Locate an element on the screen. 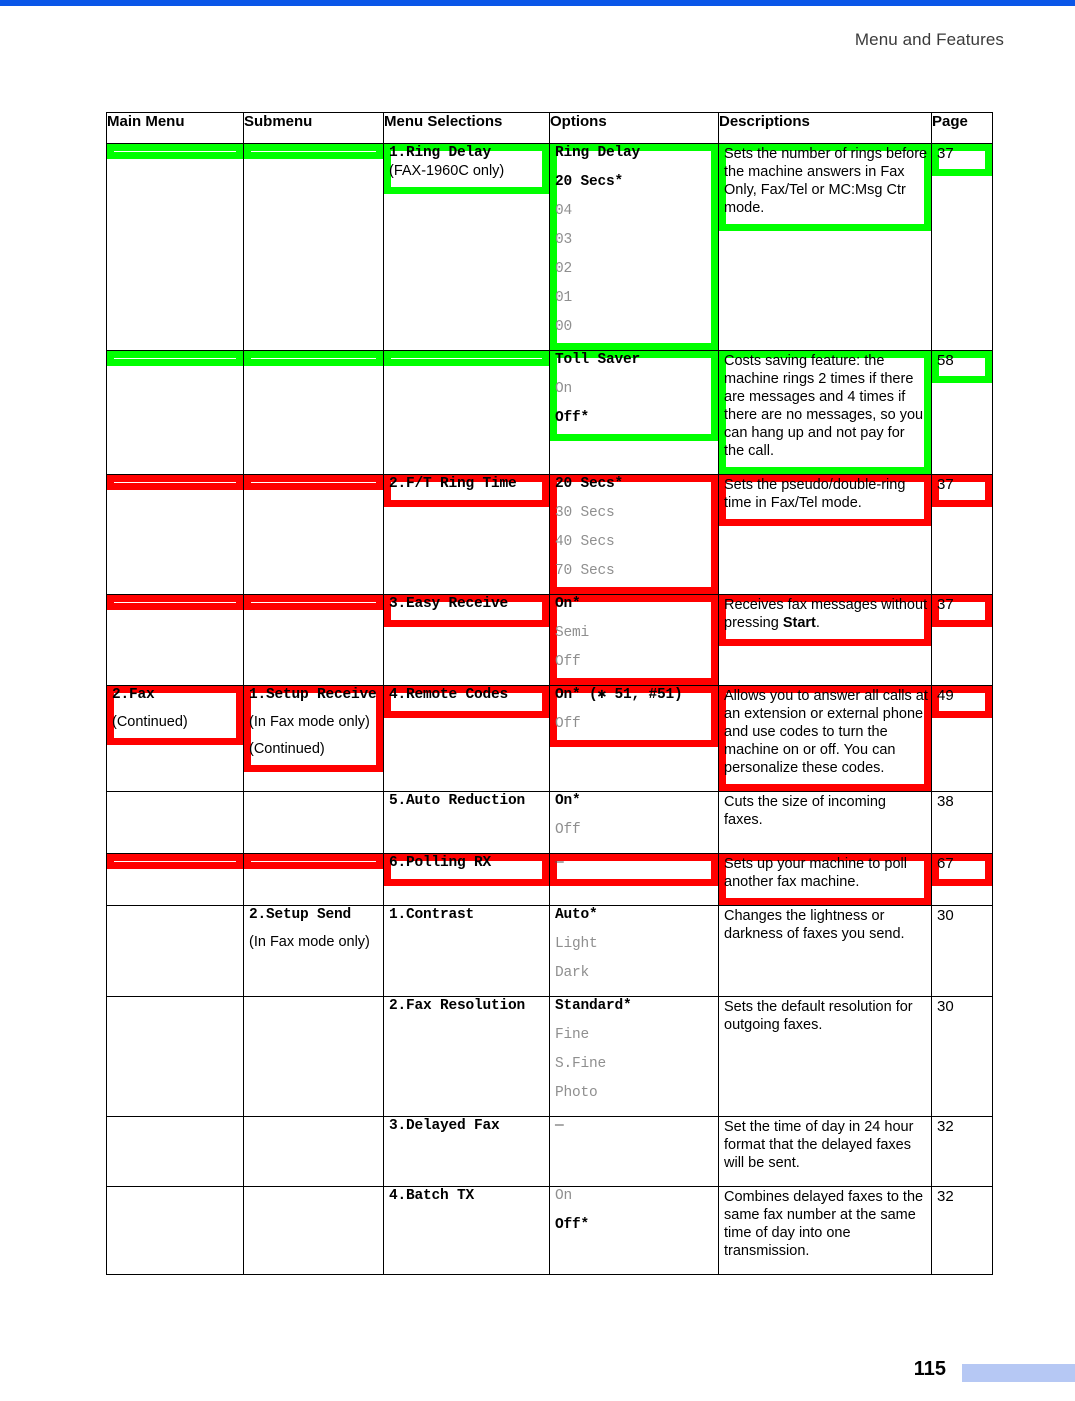  cell-options: 20 Secs* 30 Secs 40 Secs 70 Secs is located at coordinates (634, 534).